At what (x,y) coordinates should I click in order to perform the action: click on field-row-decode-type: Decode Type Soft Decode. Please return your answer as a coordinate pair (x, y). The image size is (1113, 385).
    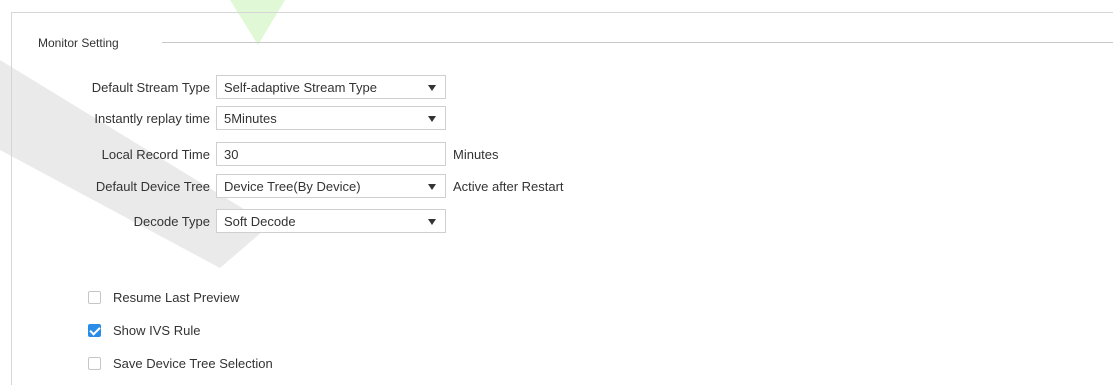
    Looking at the image, I should click on (223, 221).